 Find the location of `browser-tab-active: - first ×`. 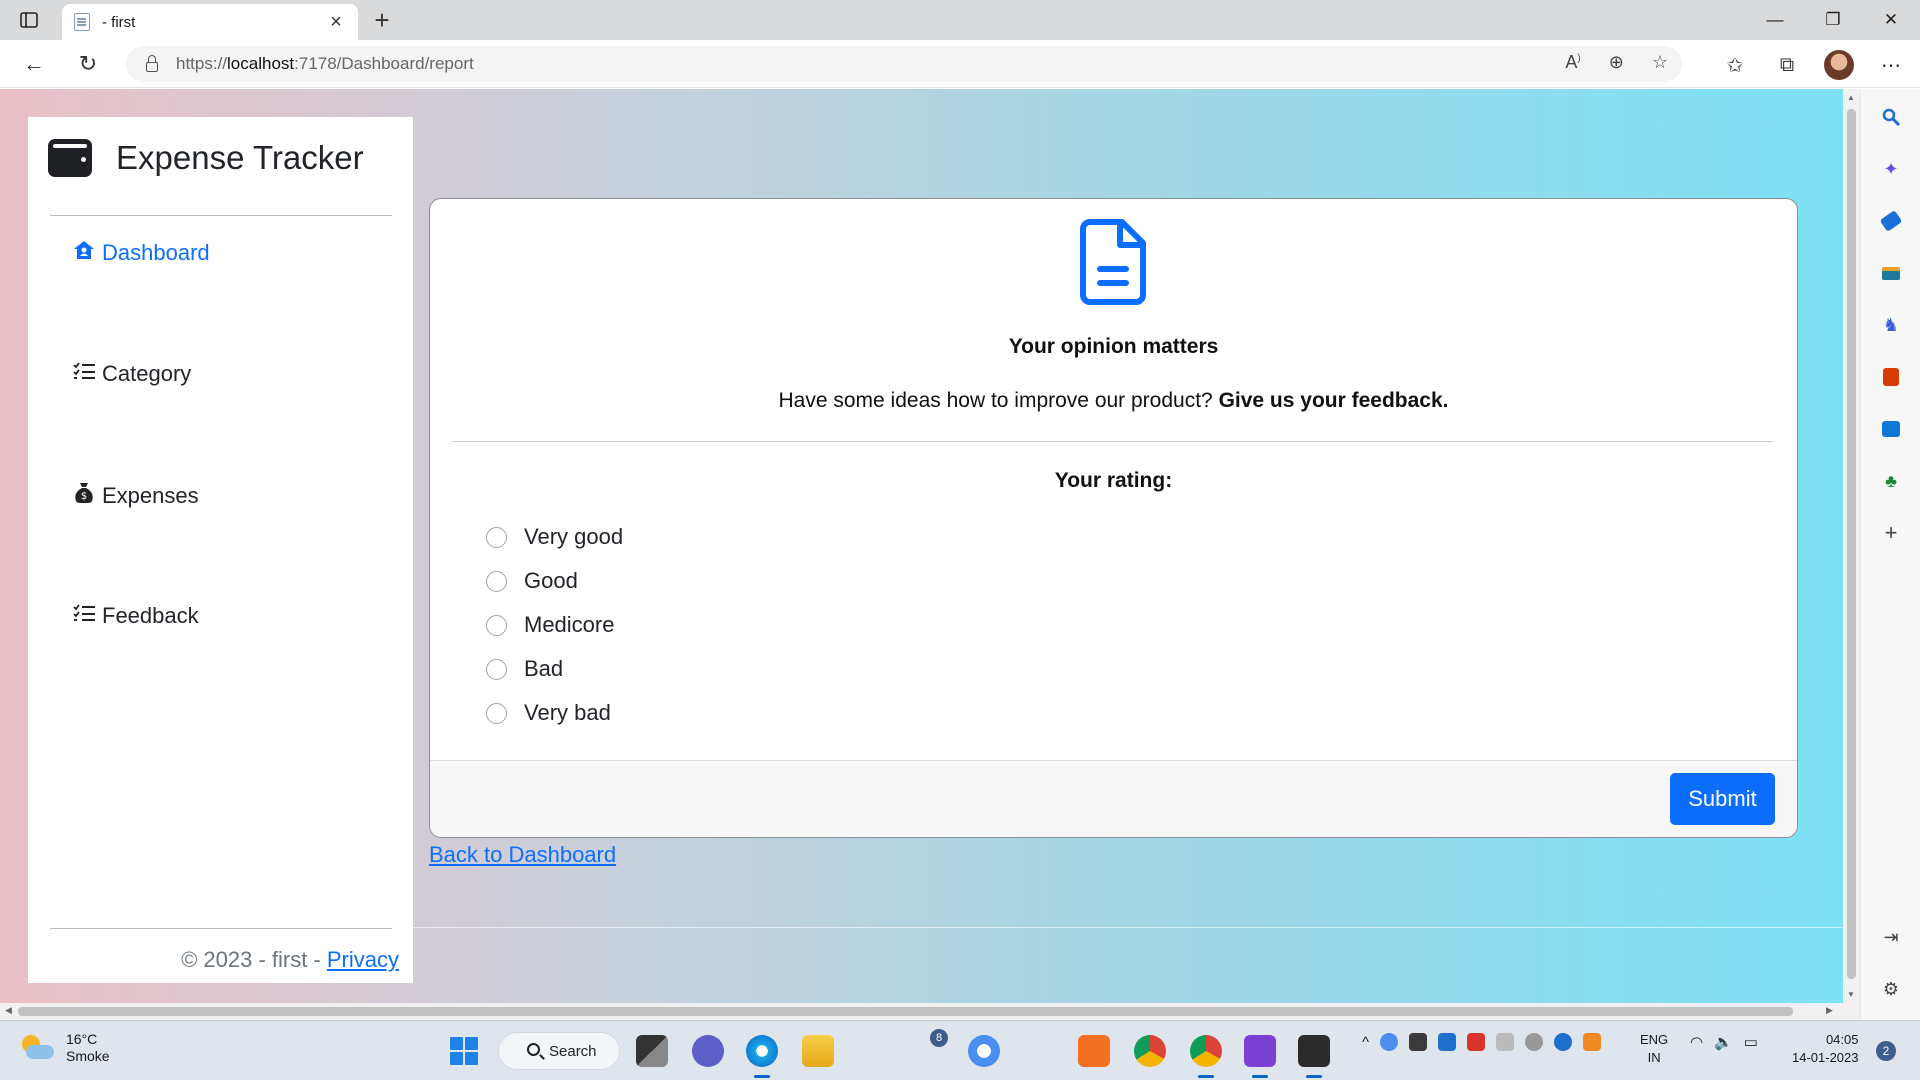

browser-tab-active: - first × is located at coordinates (210, 22).